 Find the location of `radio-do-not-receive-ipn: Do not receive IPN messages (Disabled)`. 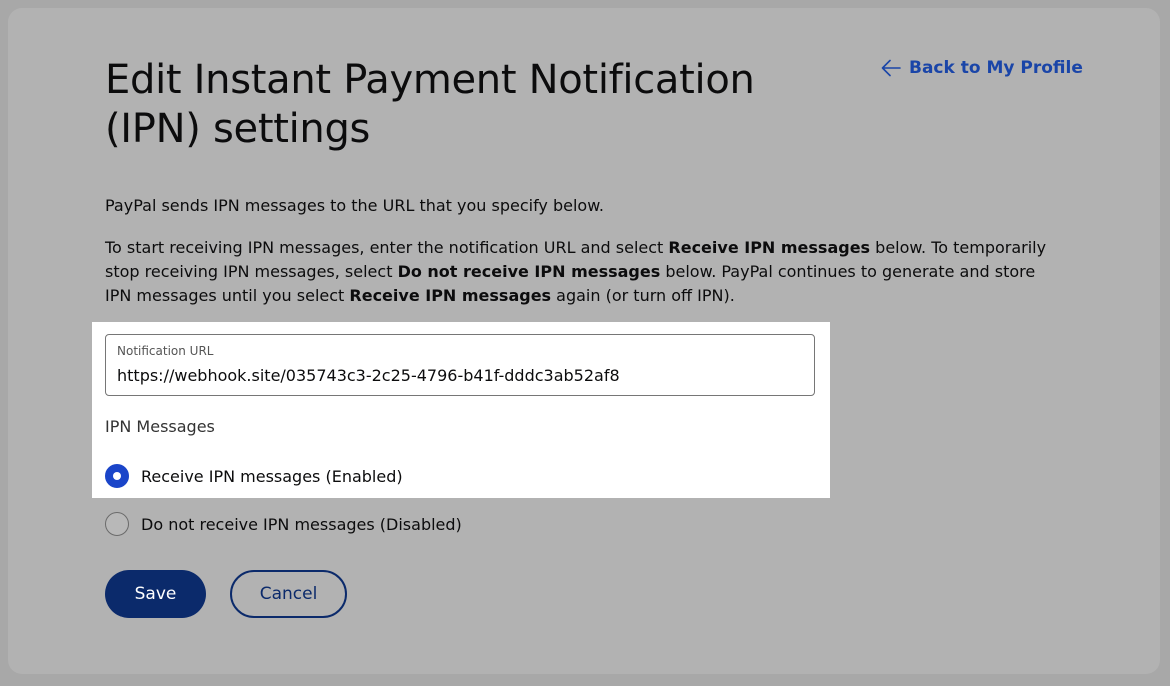

radio-do-not-receive-ipn: Do not receive IPN messages (Disabled) is located at coordinates (283, 524).